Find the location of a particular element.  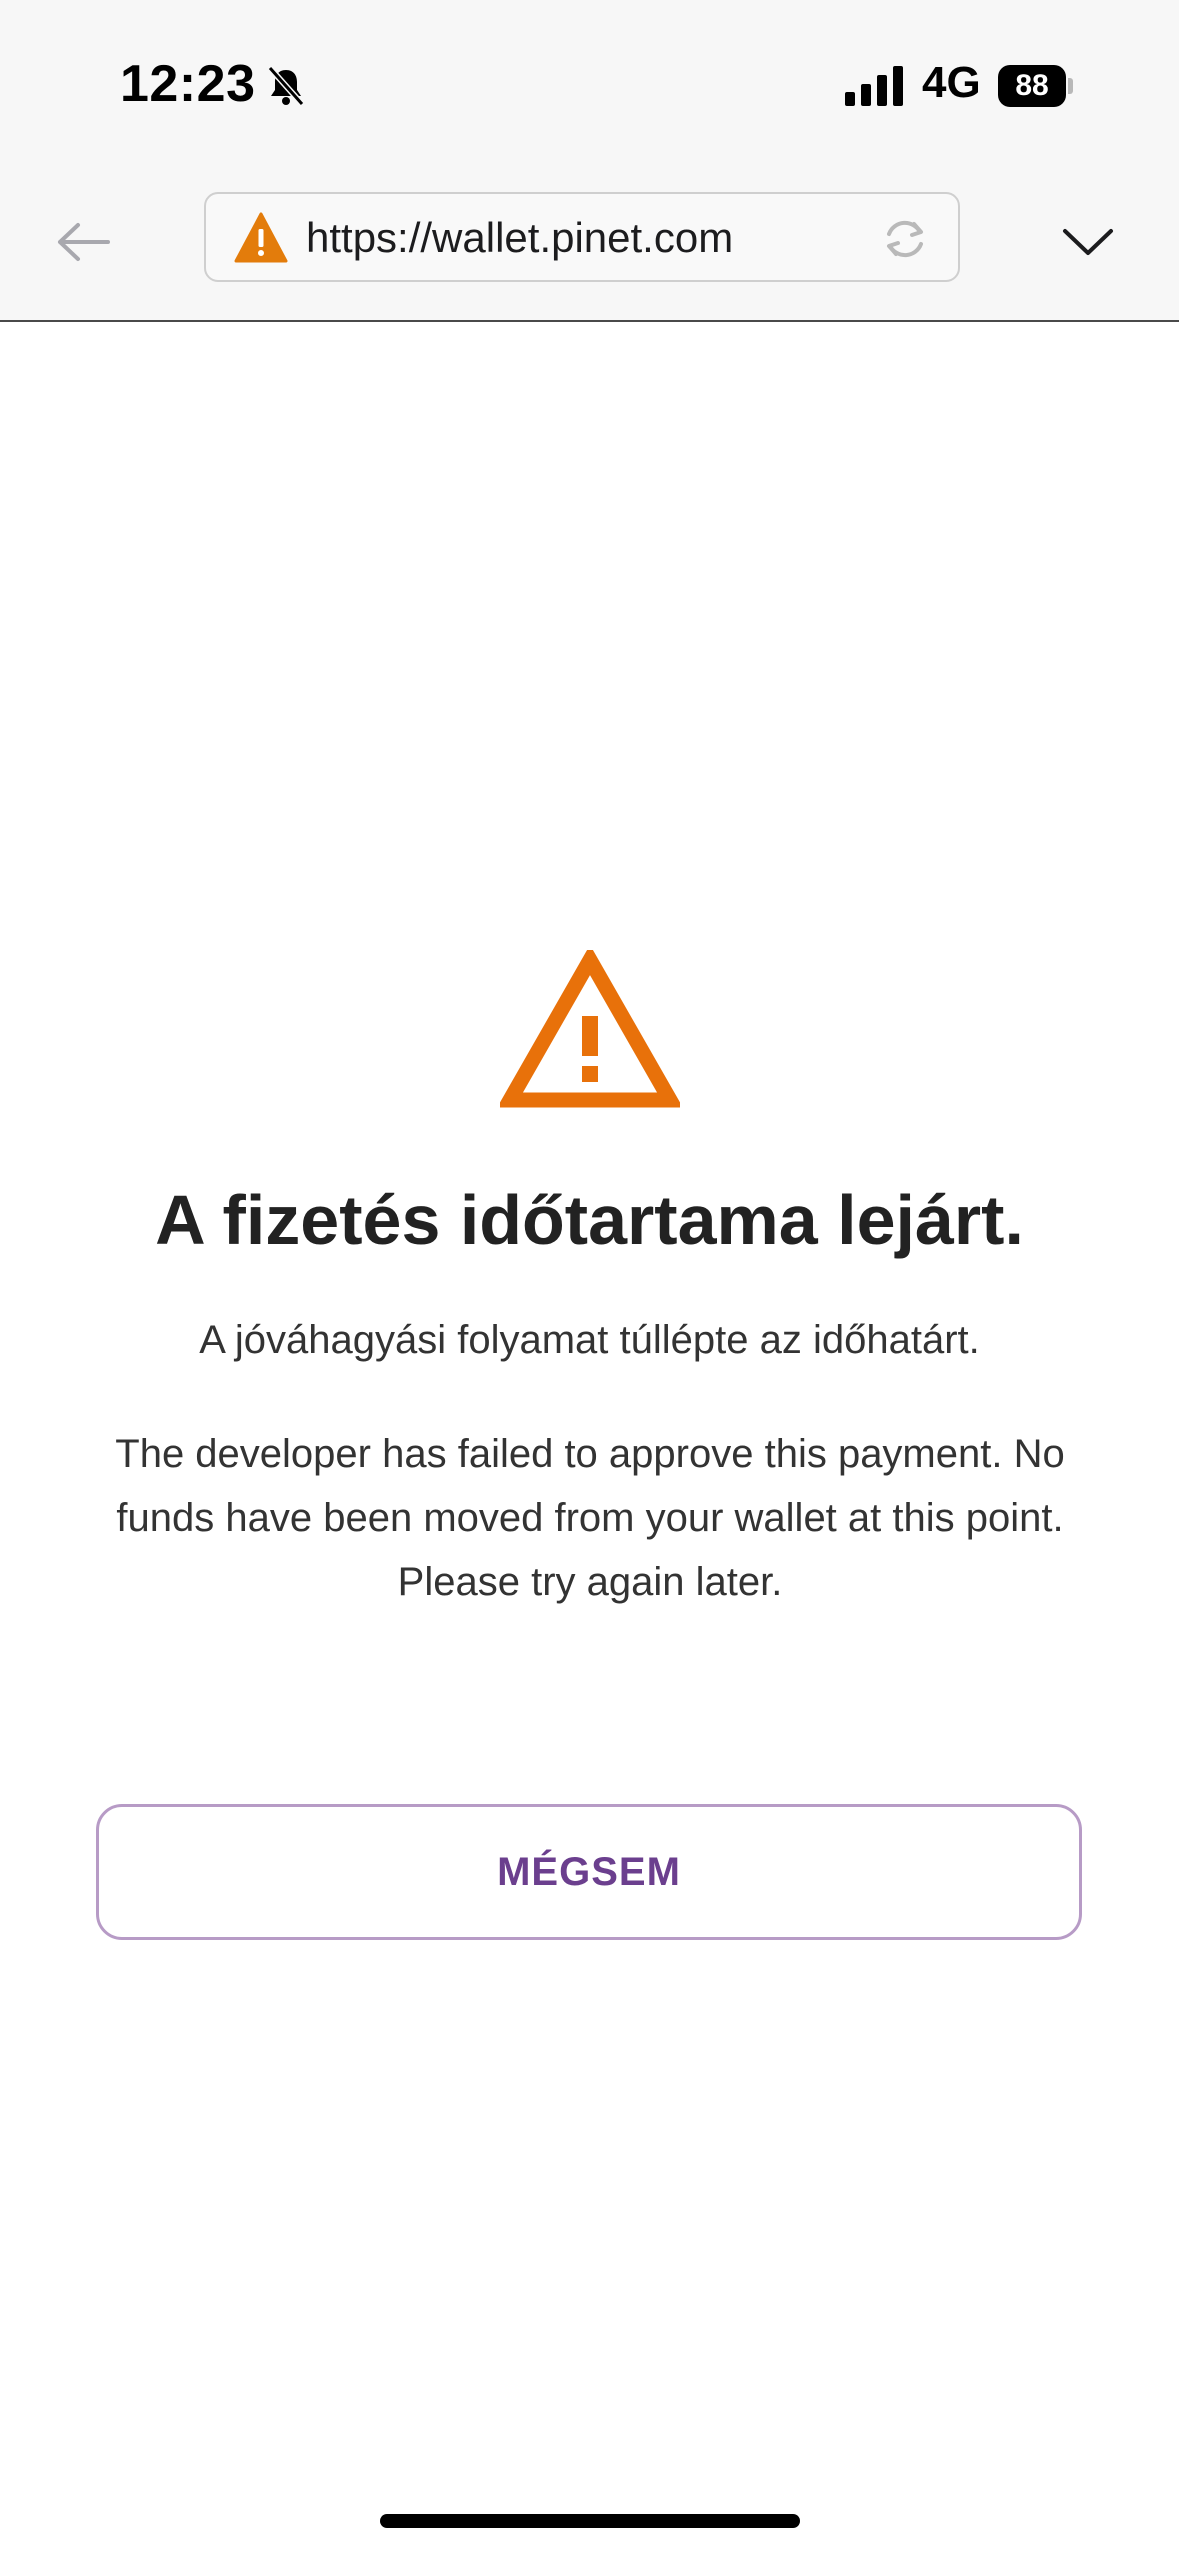

signal-icon is located at coordinates (874, 86).